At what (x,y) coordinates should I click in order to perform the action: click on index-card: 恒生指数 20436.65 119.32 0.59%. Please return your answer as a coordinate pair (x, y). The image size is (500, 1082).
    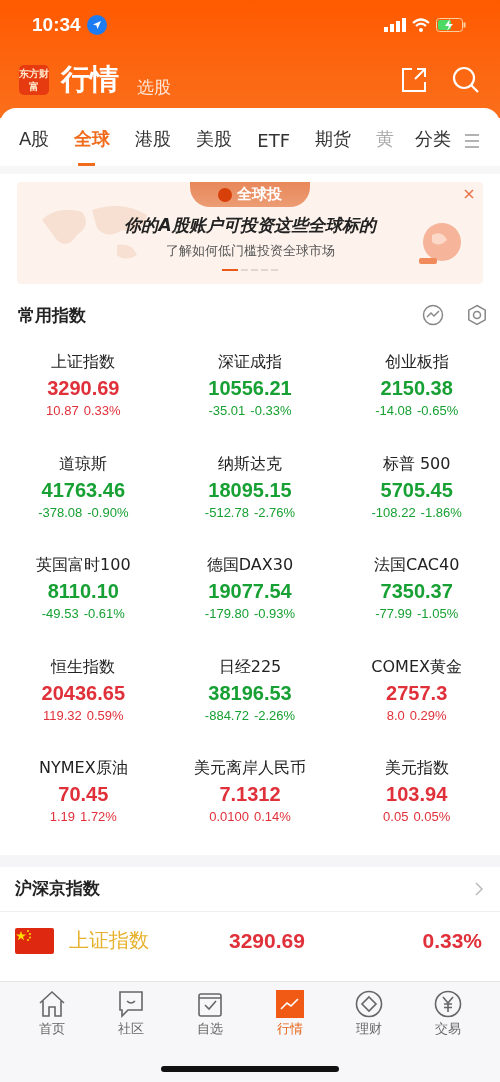
    Looking at the image, I should click on (83, 699).